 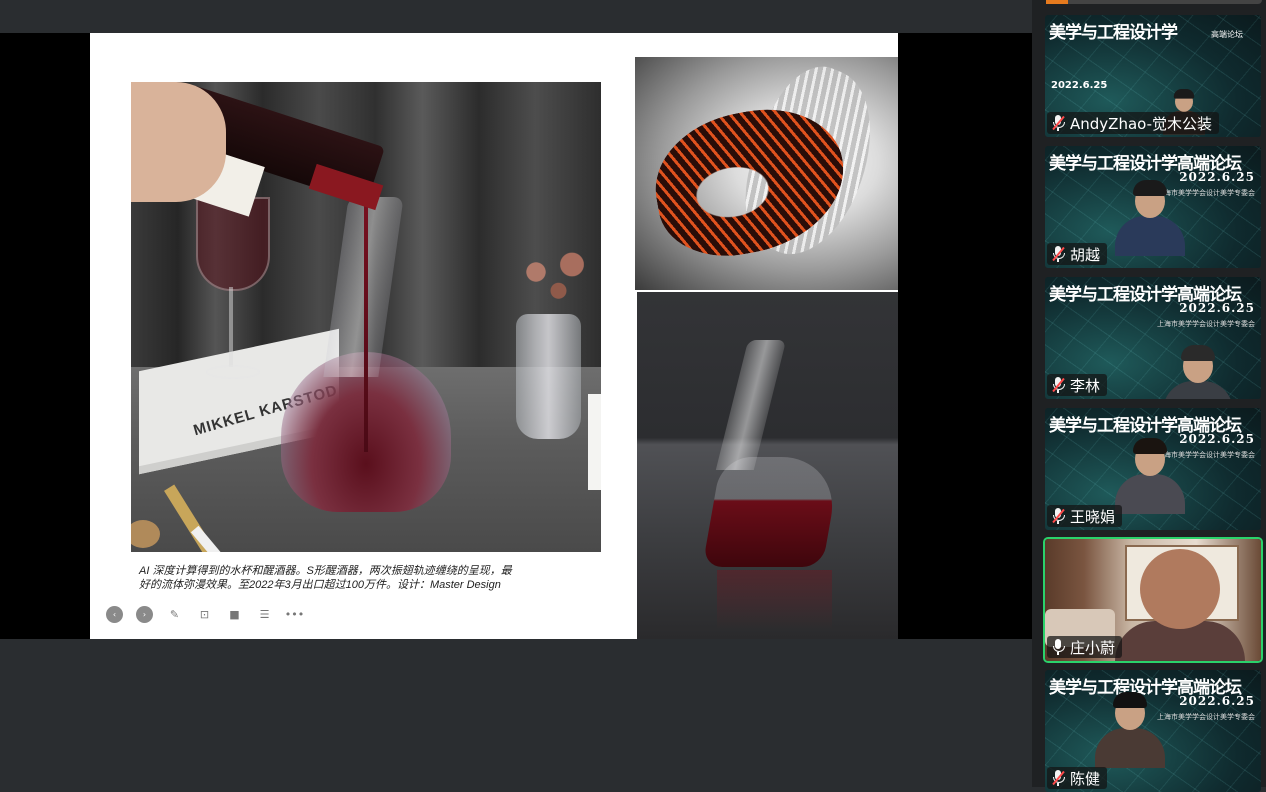 What do you see at coordinates (516, 16) in the screenshot?
I see `top-bar` at bounding box center [516, 16].